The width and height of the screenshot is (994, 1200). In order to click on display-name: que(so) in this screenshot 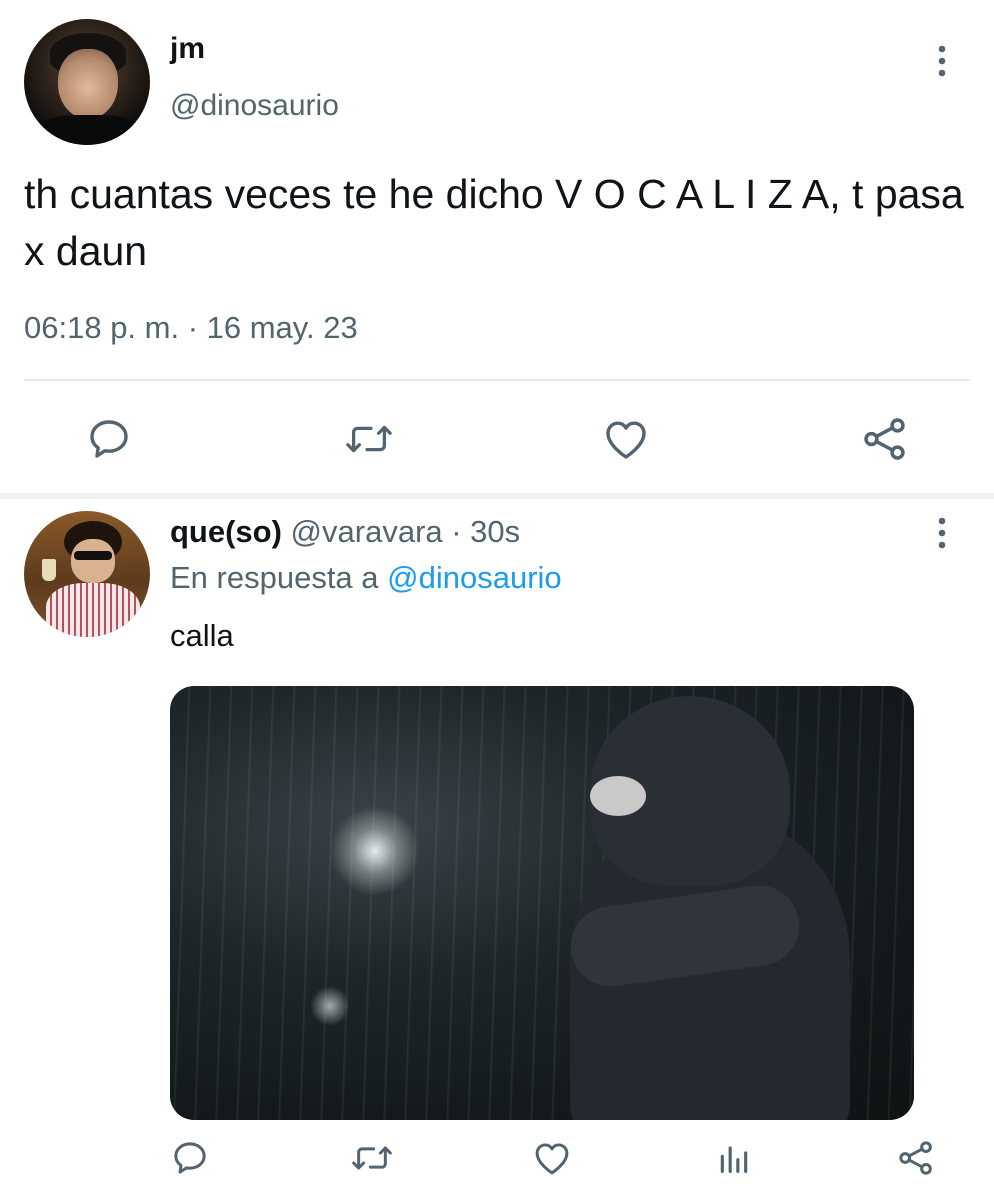, I will do `click(226, 531)`.